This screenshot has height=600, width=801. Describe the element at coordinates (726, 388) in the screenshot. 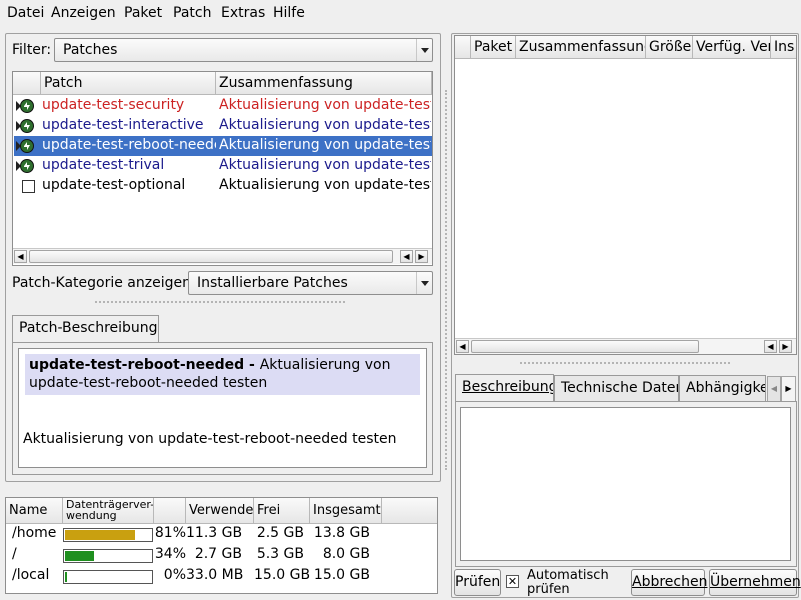

I see `tab-abhaengigkeiten-label: Abhängigke` at that location.